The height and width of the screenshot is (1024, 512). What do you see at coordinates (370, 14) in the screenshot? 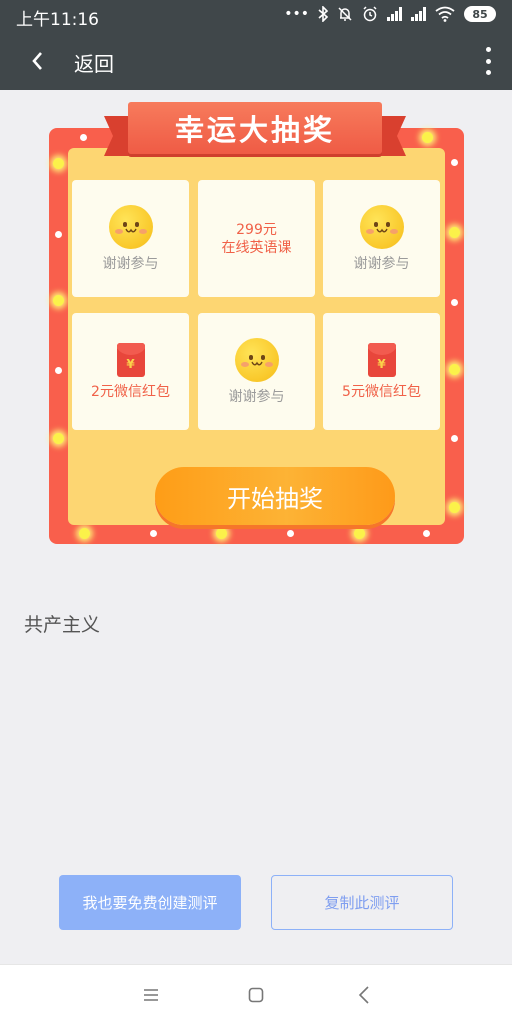
I see `alarm-icon` at bounding box center [370, 14].